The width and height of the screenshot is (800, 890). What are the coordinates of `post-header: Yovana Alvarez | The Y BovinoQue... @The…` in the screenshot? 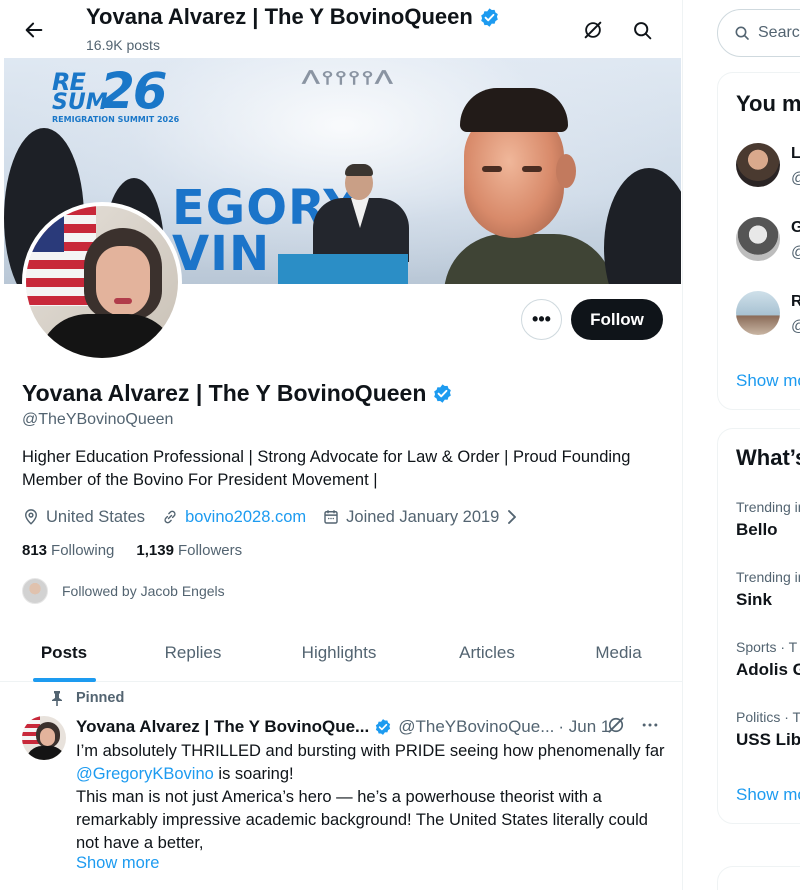 It's located at (343, 727).